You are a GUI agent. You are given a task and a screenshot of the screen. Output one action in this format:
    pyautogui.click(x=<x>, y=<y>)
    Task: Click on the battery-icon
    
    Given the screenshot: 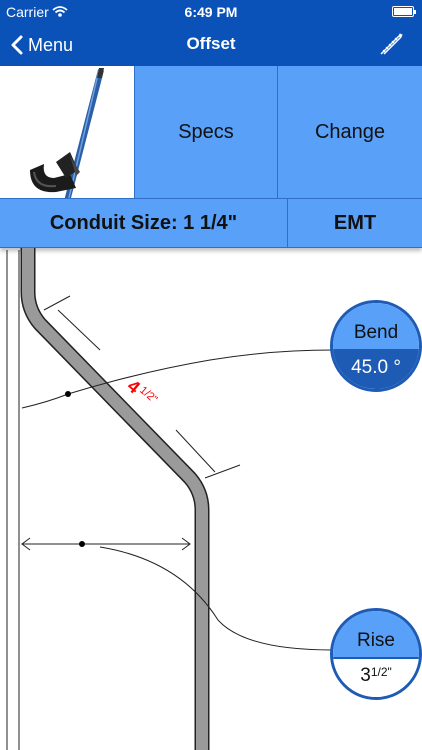 What is the action you would take?
    pyautogui.click(x=404, y=11)
    